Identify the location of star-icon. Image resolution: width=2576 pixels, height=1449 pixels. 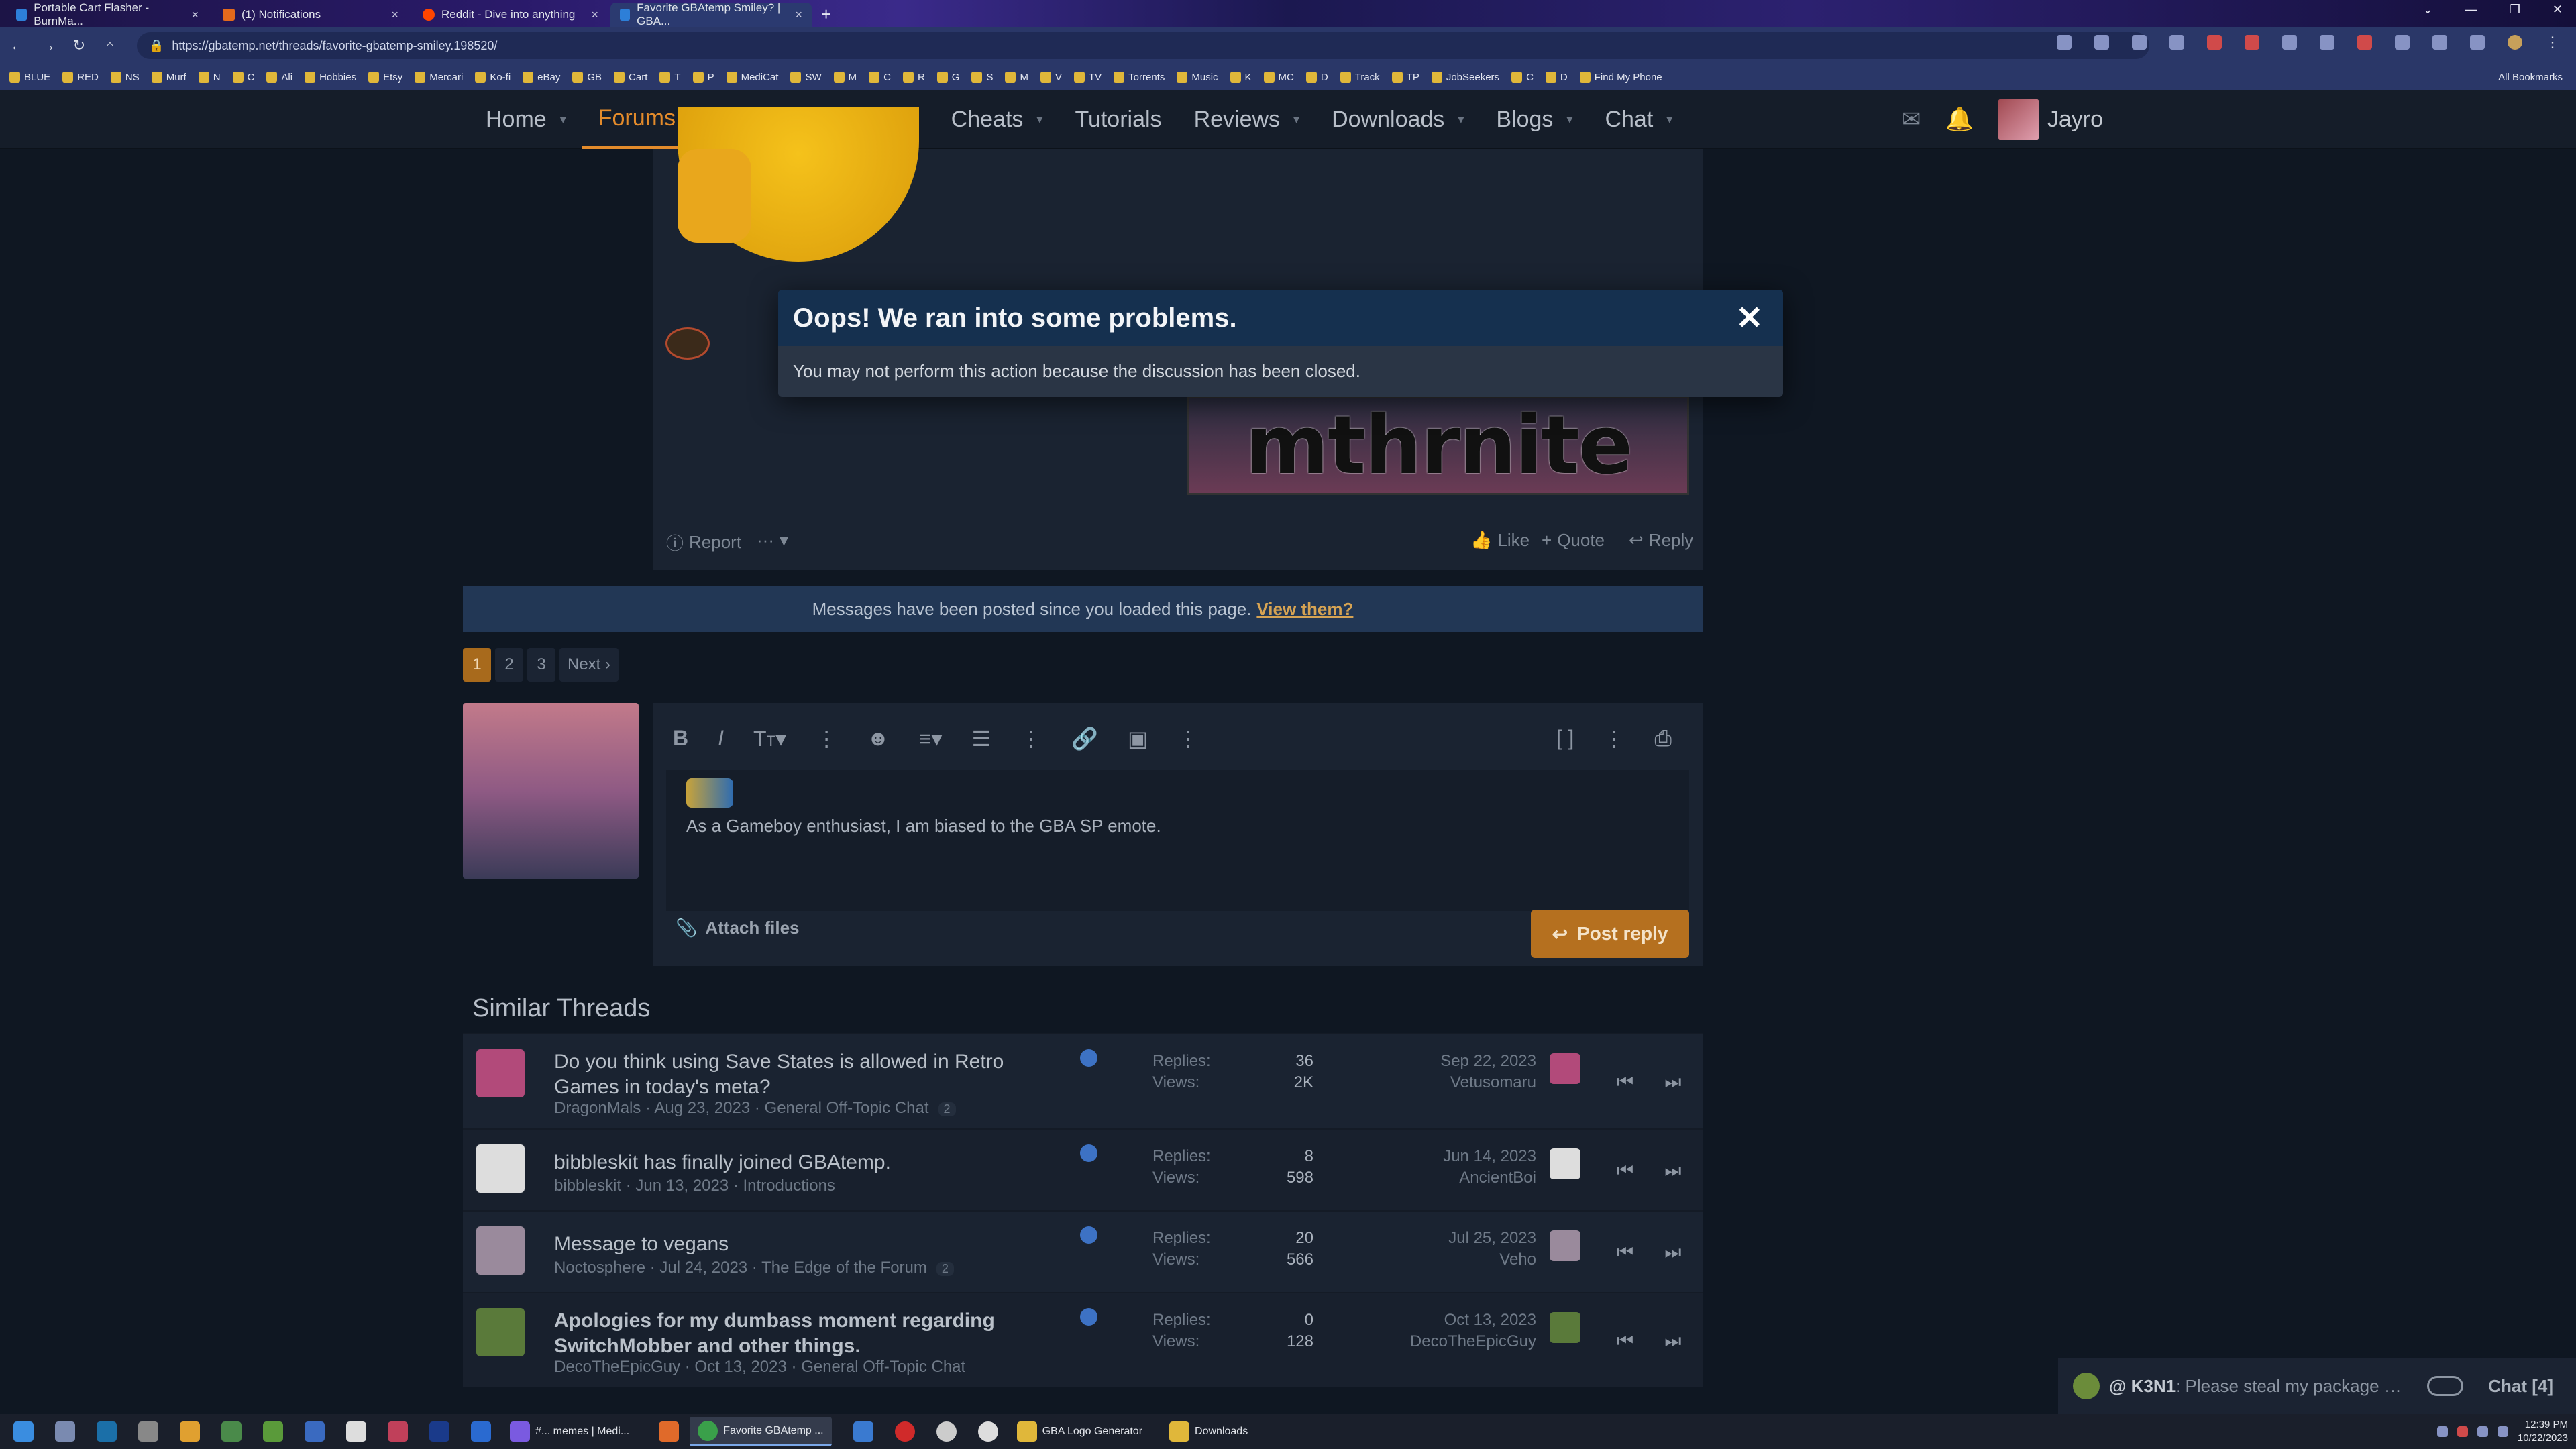
(2176, 42).